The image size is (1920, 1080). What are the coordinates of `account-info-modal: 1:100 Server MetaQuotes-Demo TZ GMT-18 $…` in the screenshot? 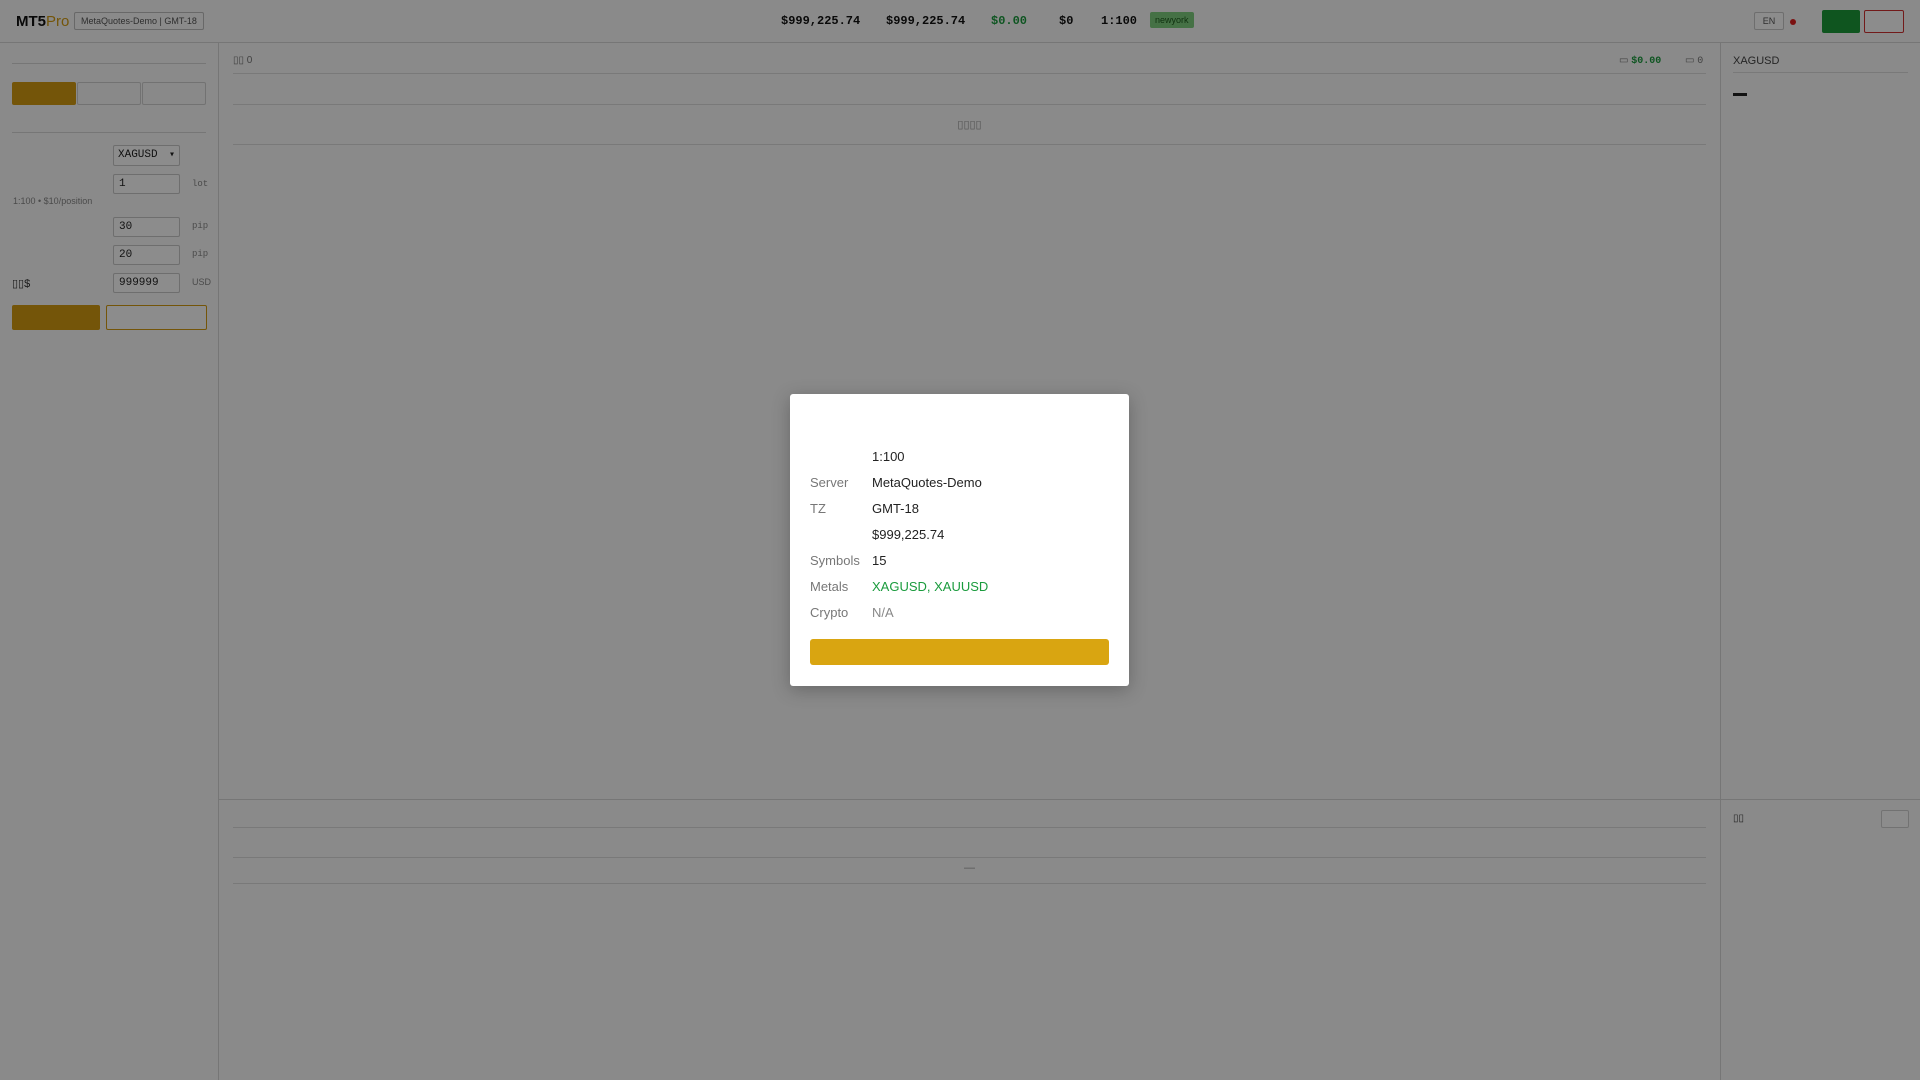 It's located at (959, 540).